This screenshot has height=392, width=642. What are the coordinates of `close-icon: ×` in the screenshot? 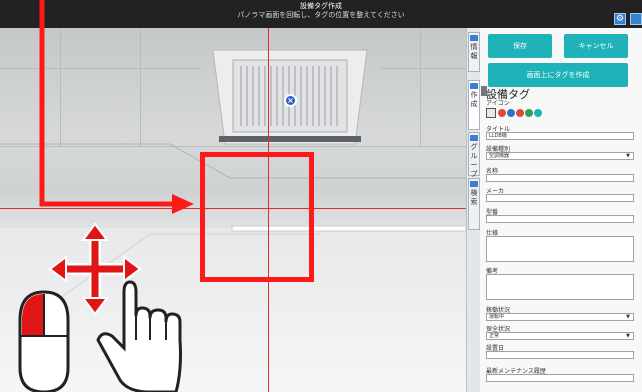 It's located at (290, 100).